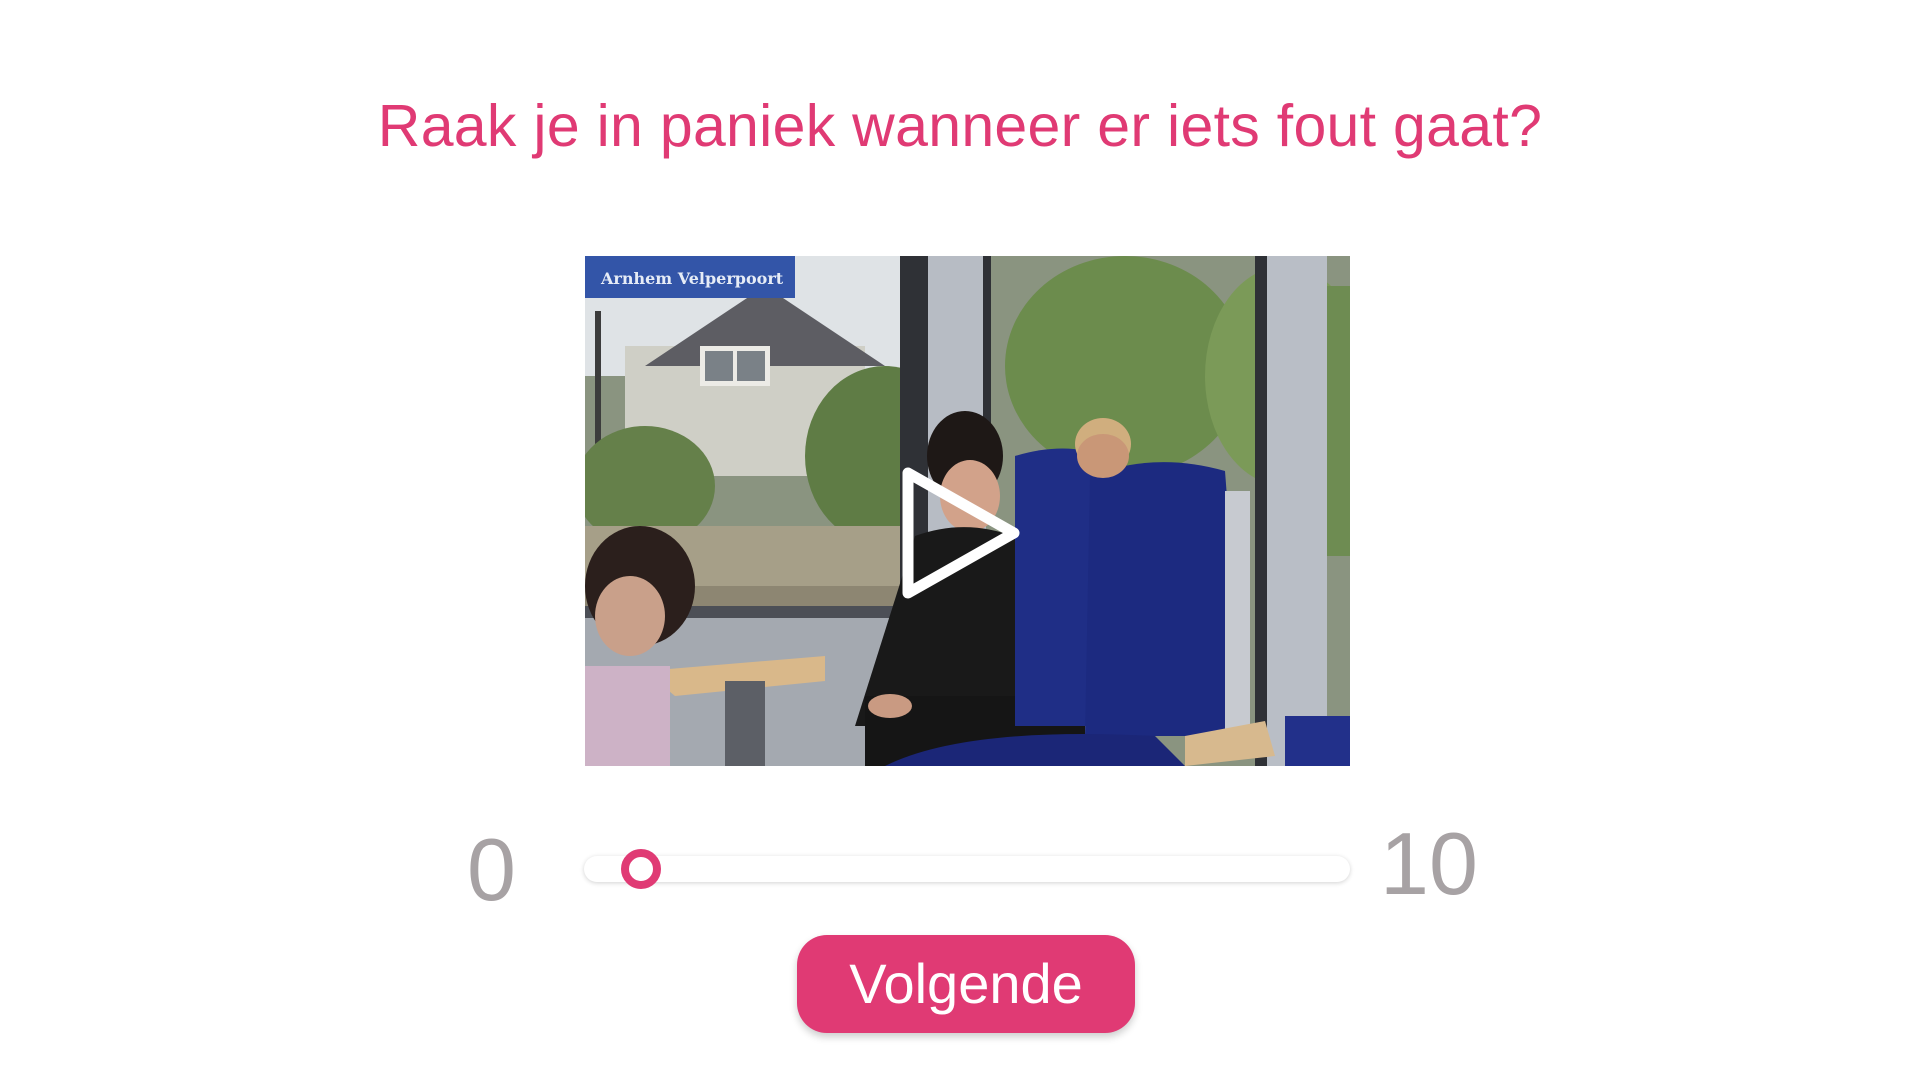 The image size is (1920, 1080). I want to click on scale-min-label: 0, so click(491, 869).